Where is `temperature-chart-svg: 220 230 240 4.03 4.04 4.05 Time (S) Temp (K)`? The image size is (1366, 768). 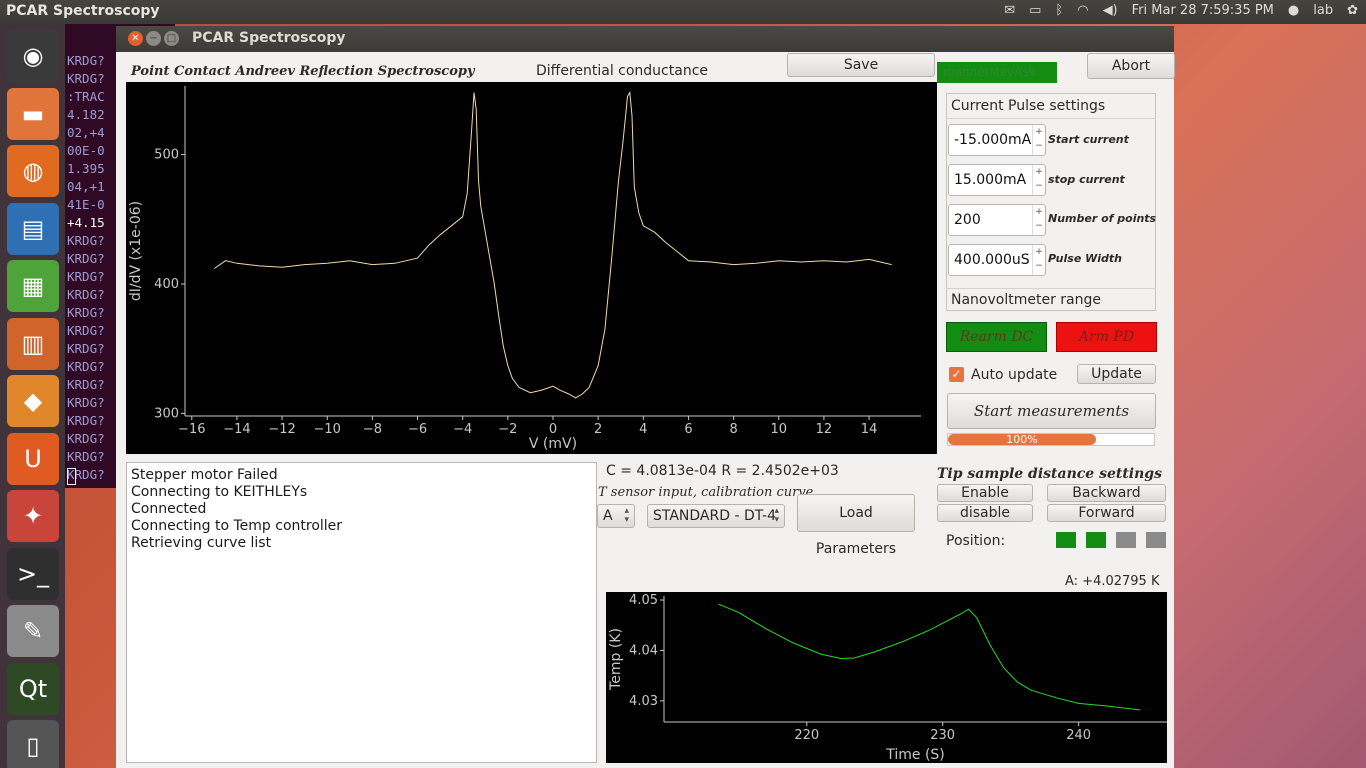 temperature-chart-svg: 220 230 240 4.03 4.04 4.05 Time (S) Temp (K) is located at coordinates (887, 678).